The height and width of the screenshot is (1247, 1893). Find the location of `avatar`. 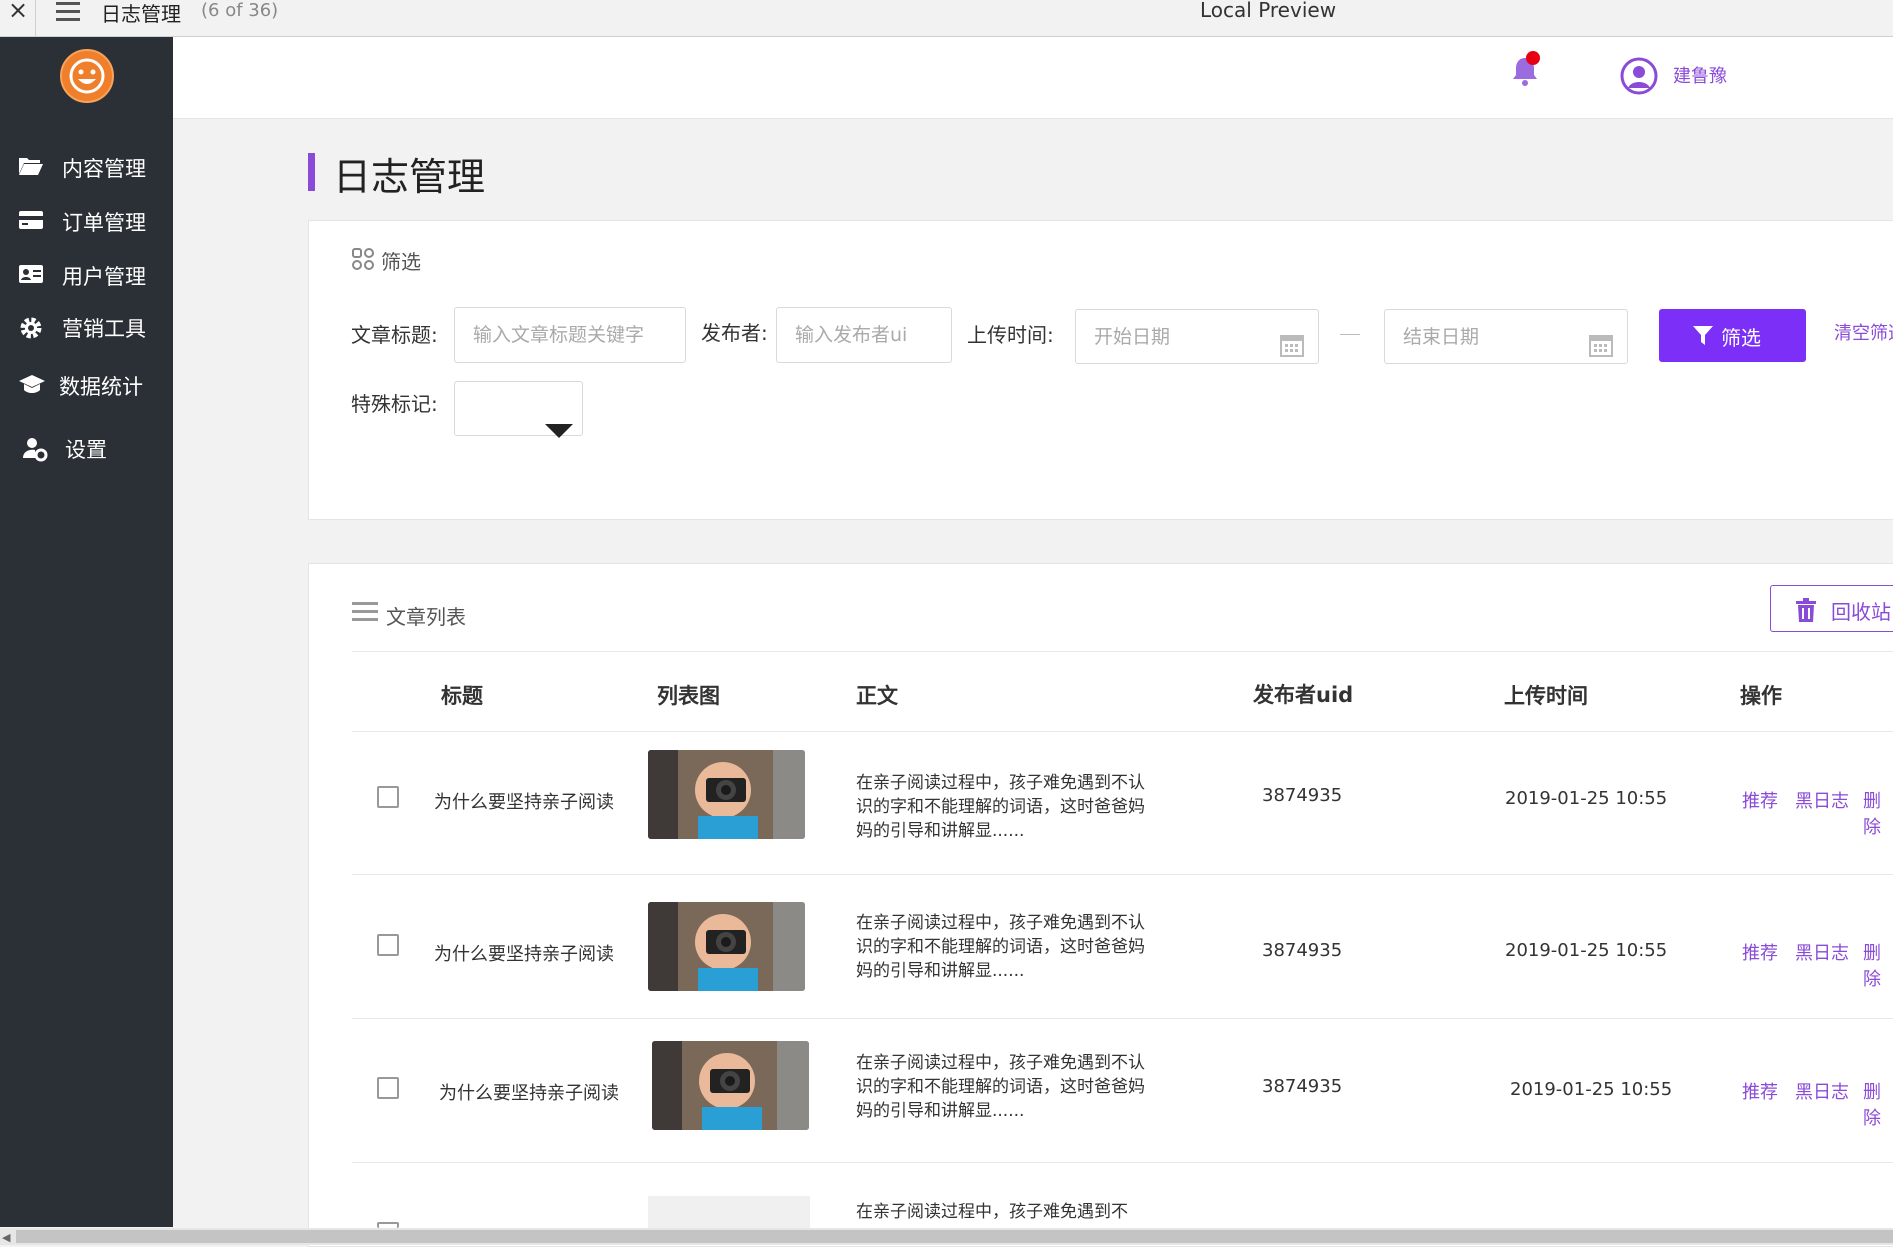

avatar is located at coordinates (1639, 76).